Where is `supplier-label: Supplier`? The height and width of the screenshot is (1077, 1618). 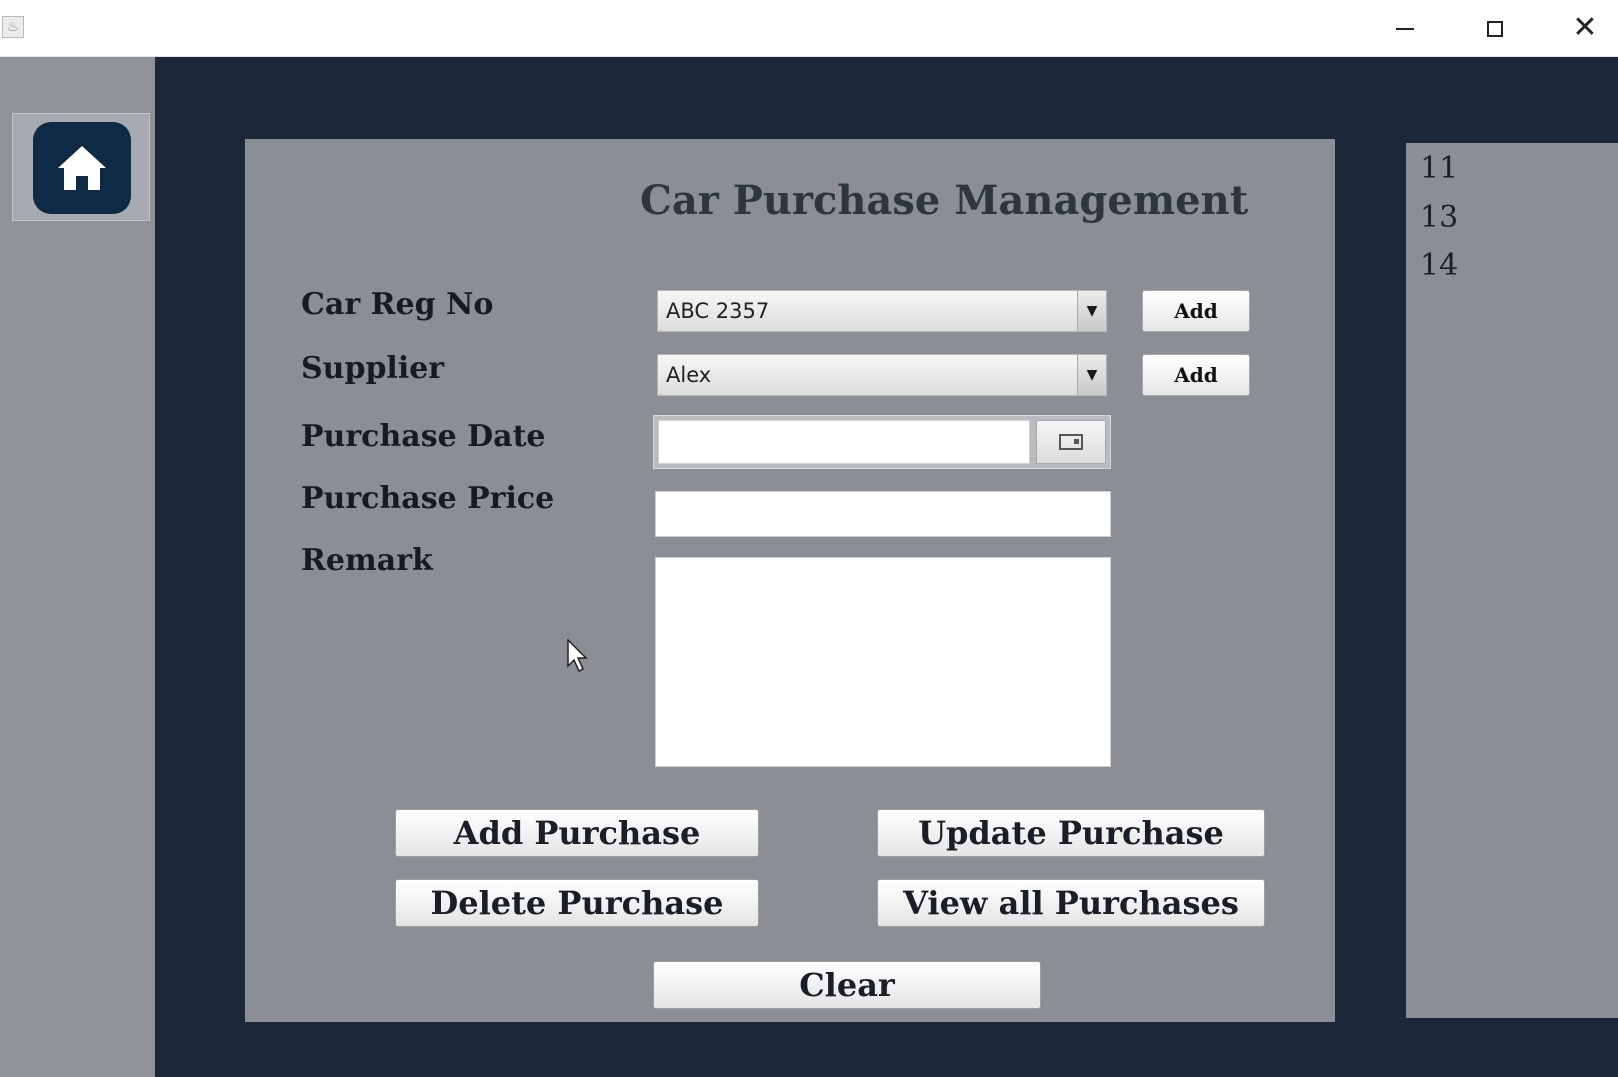
supplier-label: Supplier is located at coordinates (373, 368).